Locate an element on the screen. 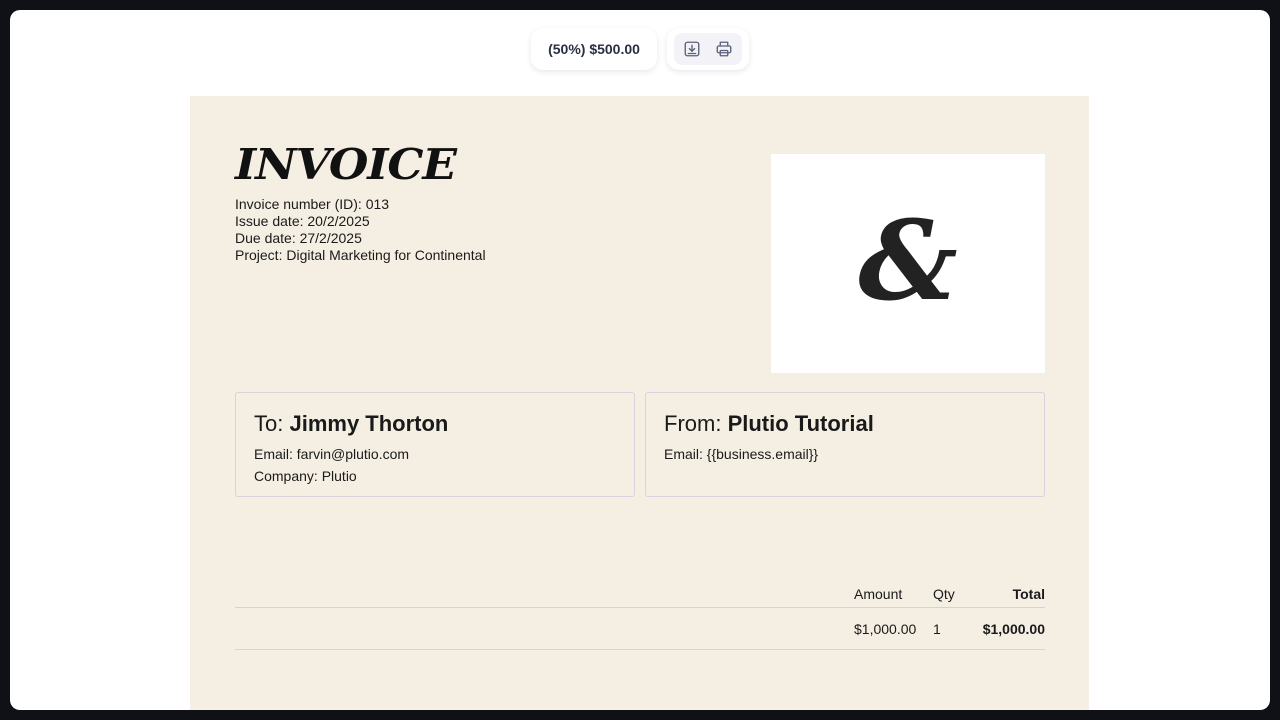 This screenshot has width=1280, height=720. ampersand-logo-icon: & is located at coordinates (908, 260).